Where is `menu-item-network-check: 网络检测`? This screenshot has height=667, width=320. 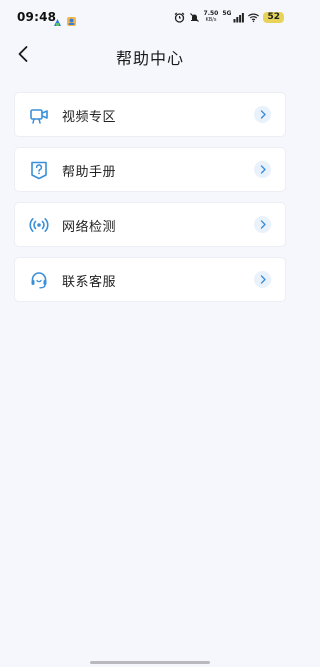
menu-item-network-check: 网络检测 is located at coordinates (150, 224).